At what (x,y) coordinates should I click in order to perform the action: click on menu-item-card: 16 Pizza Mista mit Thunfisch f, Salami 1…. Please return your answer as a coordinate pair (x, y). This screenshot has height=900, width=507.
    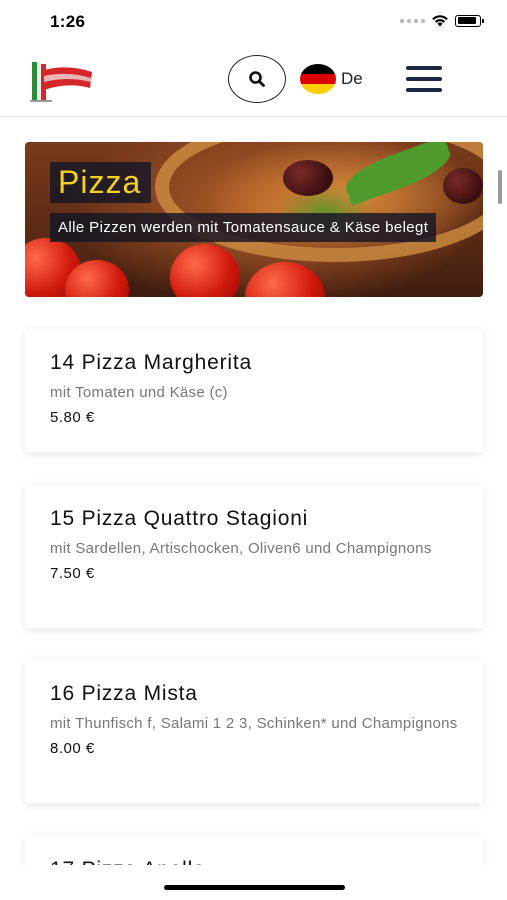
    Looking at the image, I should click on (254, 731).